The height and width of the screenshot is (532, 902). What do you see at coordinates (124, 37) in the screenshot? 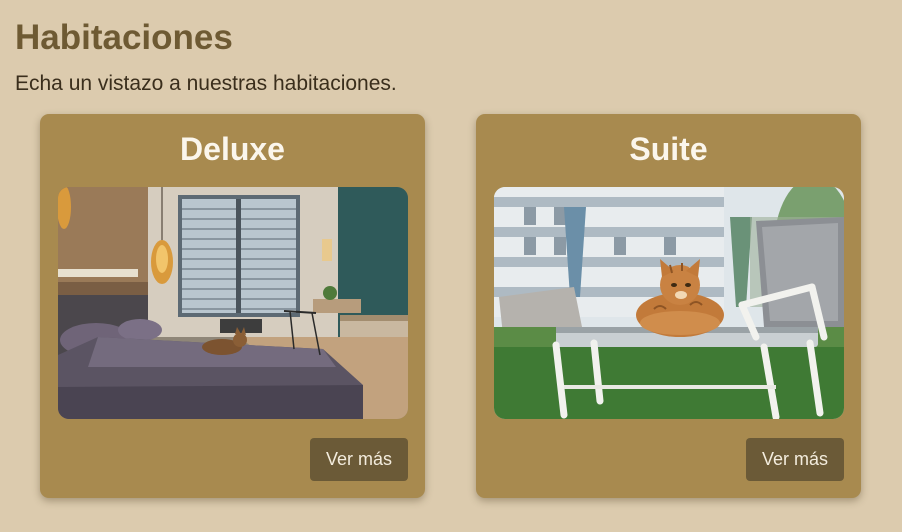
I see `page-title: Habitaciones` at bounding box center [124, 37].